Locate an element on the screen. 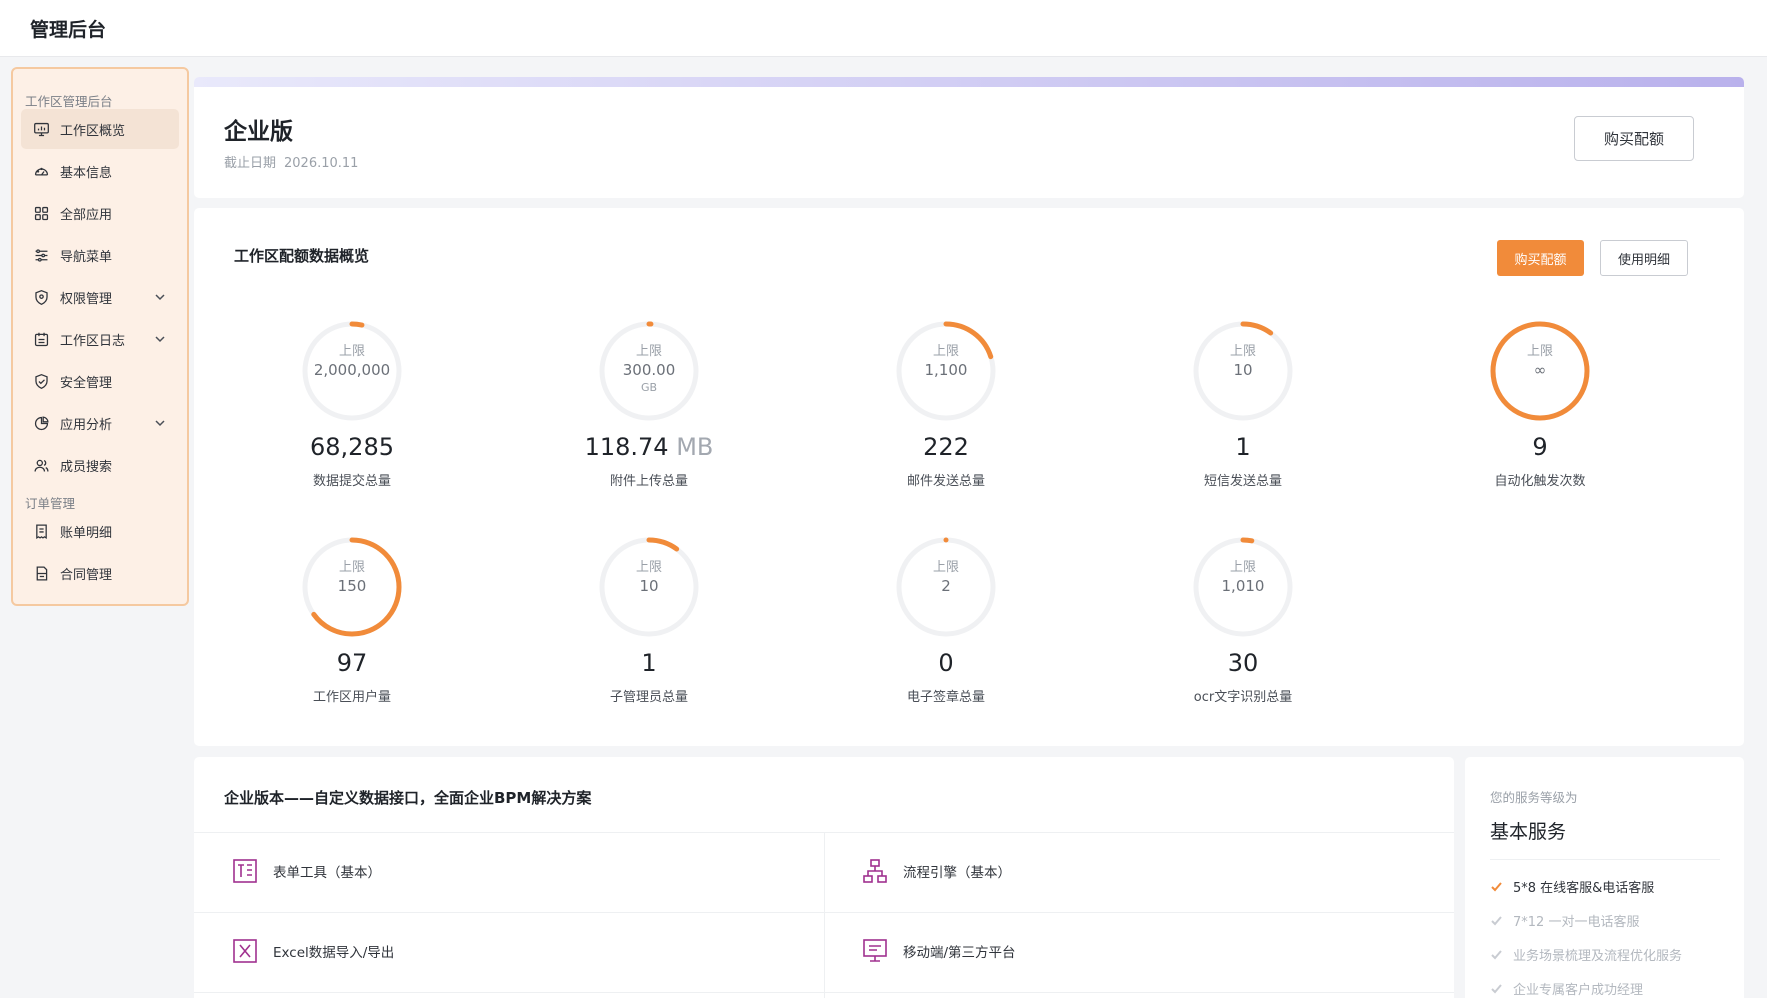 Image resolution: width=1767 pixels, height=998 pixels. gauge-value: 30 is located at coordinates (1243, 663).